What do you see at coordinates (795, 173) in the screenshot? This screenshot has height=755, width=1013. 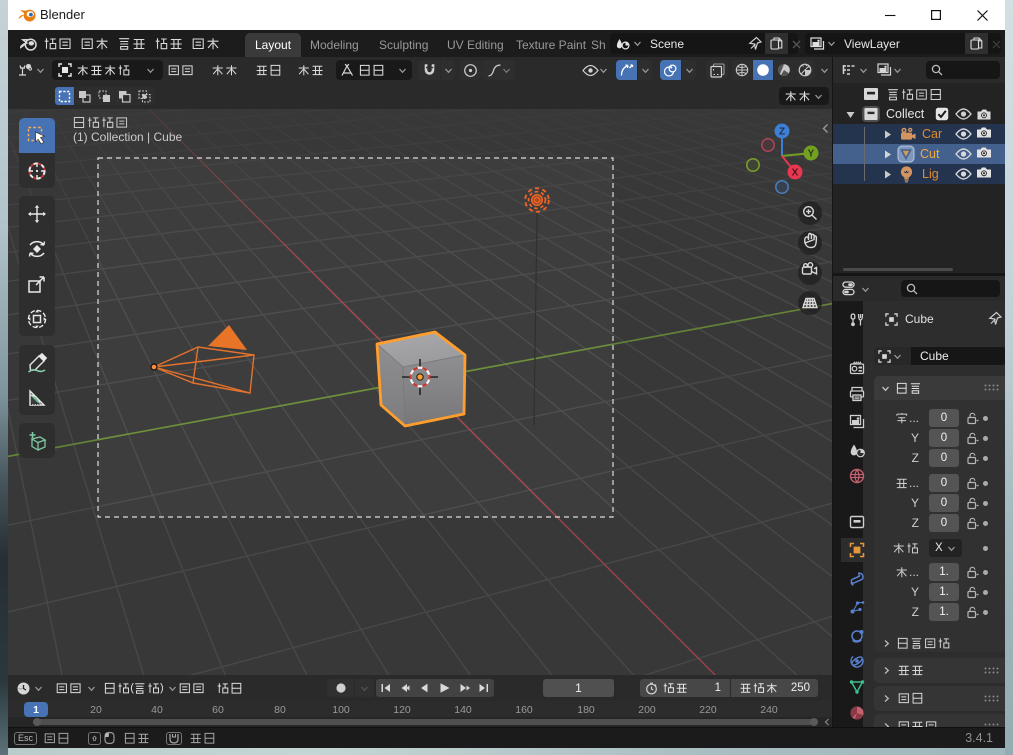 I see `svg-text: X` at bounding box center [795, 173].